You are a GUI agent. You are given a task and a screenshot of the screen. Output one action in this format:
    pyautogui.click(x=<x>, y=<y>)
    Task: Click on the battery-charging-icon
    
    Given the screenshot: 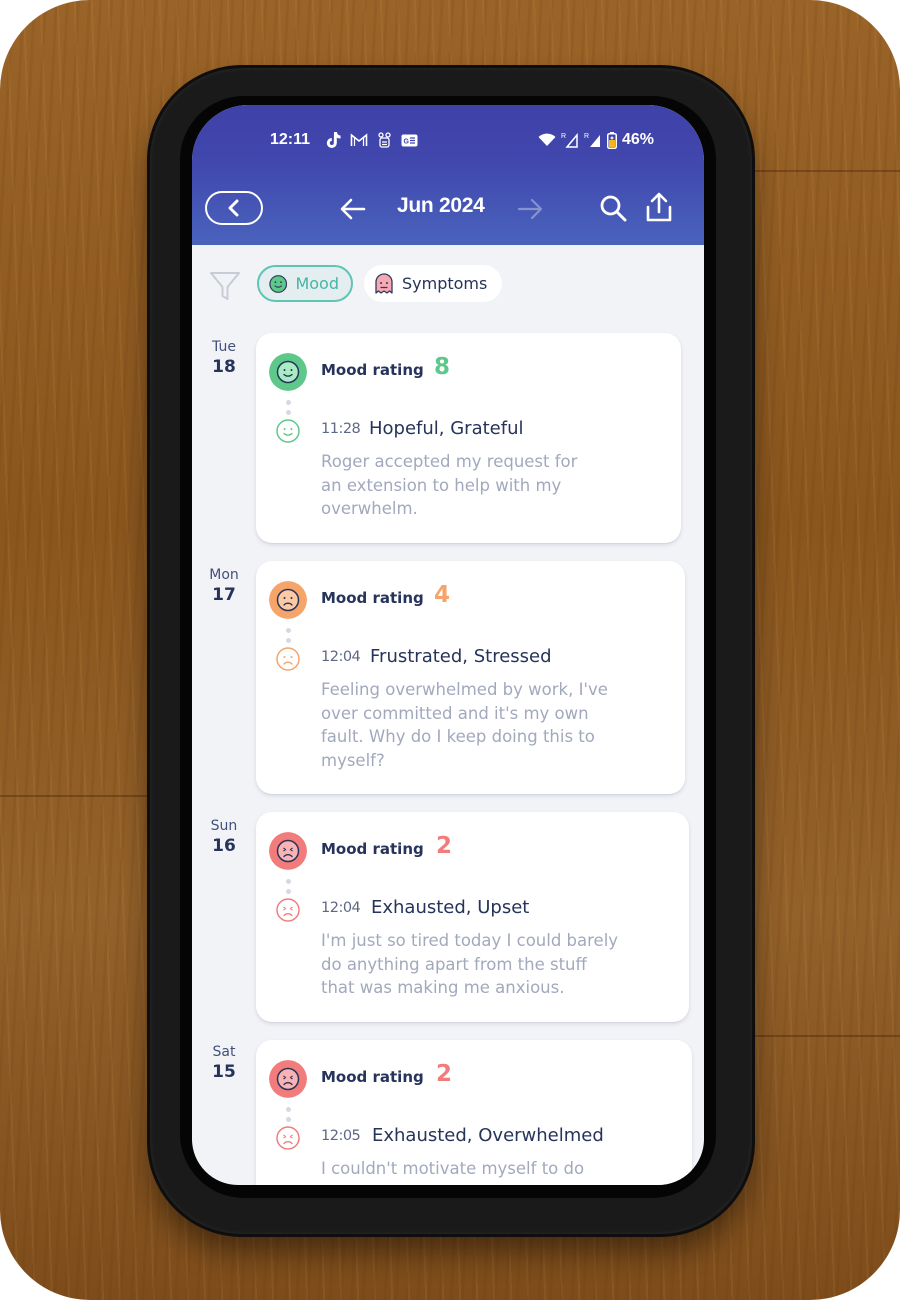 What is the action you would take?
    pyautogui.click(x=611, y=140)
    